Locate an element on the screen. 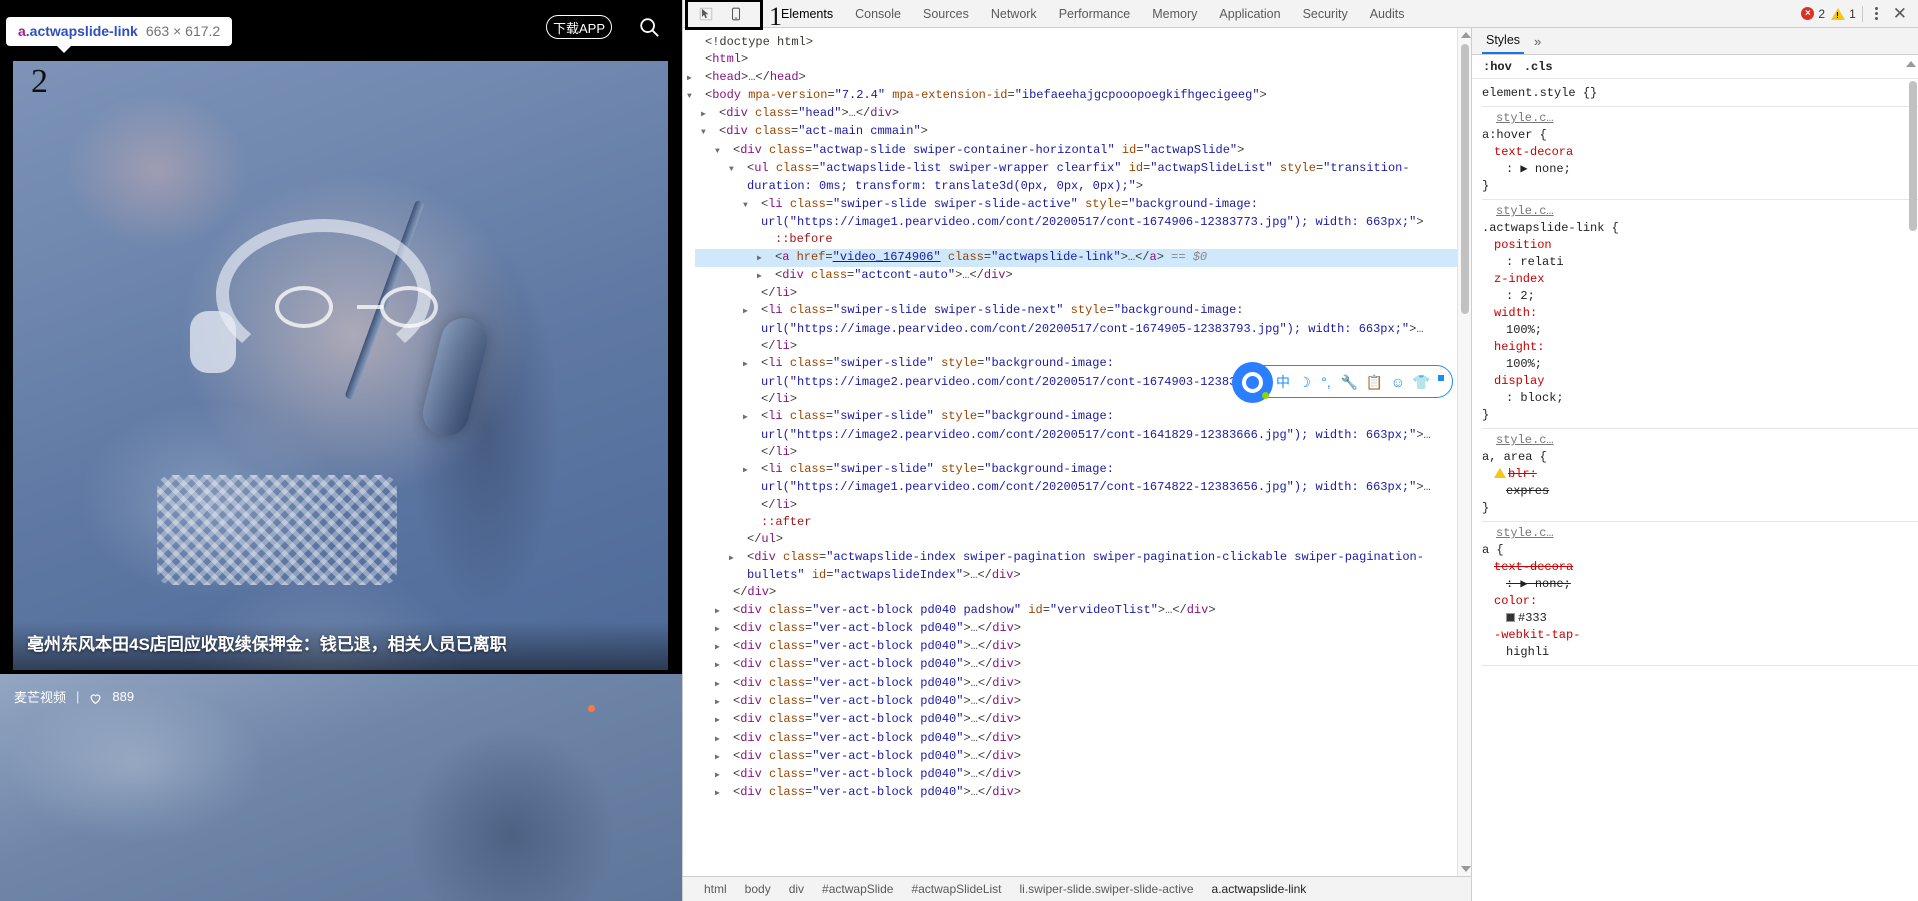  clipboard-icon: 📋 is located at coordinates (1373, 382).